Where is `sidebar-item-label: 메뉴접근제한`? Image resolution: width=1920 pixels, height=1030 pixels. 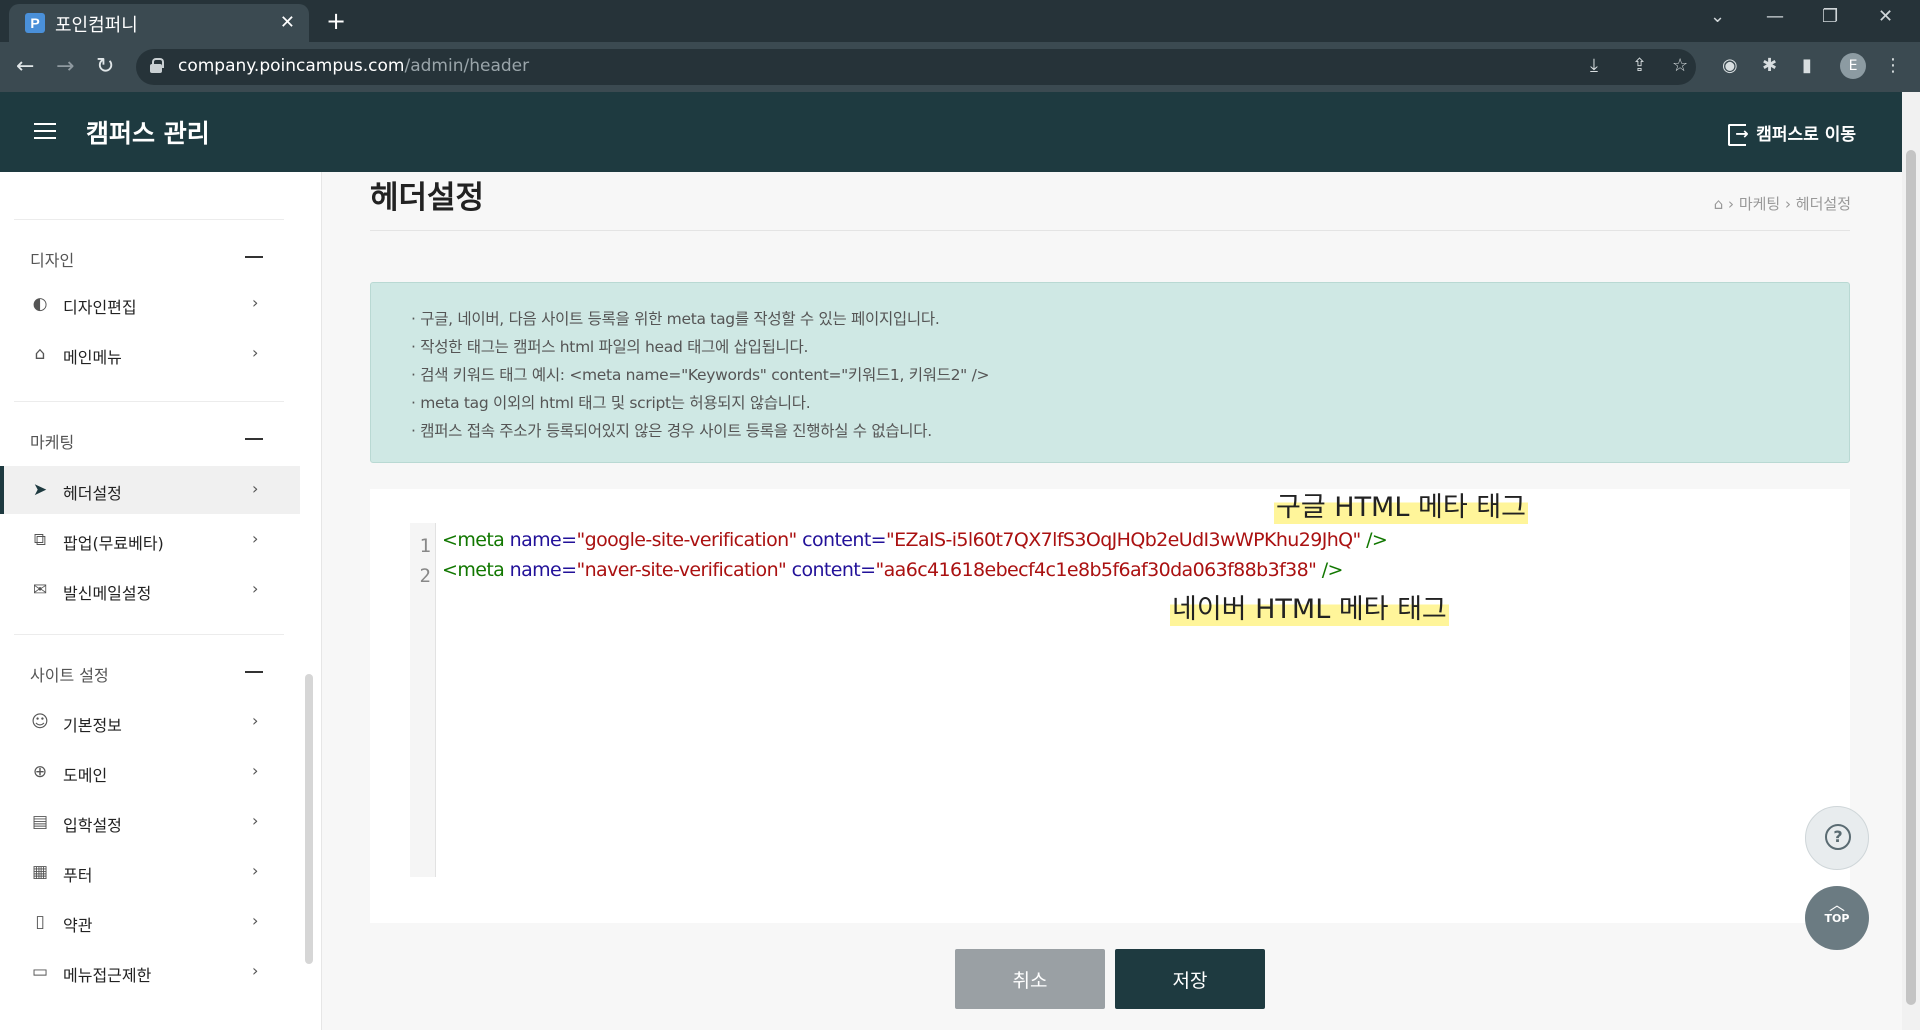 sidebar-item-label: 메뉴접근제한 is located at coordinates (107, 975).